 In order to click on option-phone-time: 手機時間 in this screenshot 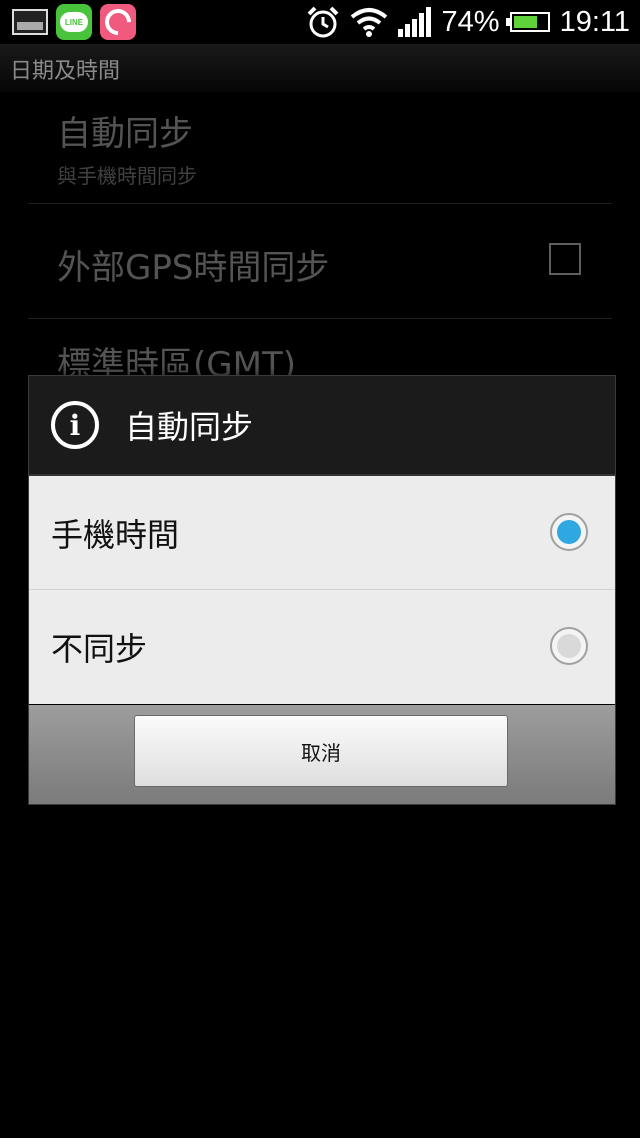, I will do `click(322, 533)`.